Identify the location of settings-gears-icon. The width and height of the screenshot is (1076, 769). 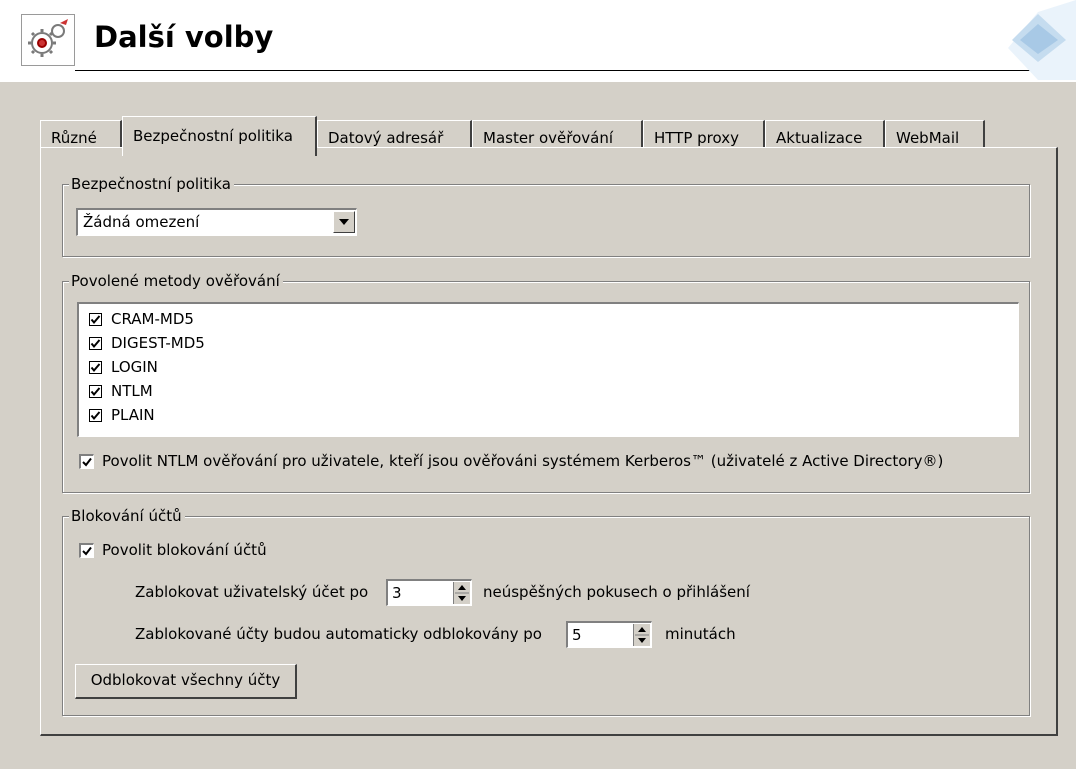
(48, 40).